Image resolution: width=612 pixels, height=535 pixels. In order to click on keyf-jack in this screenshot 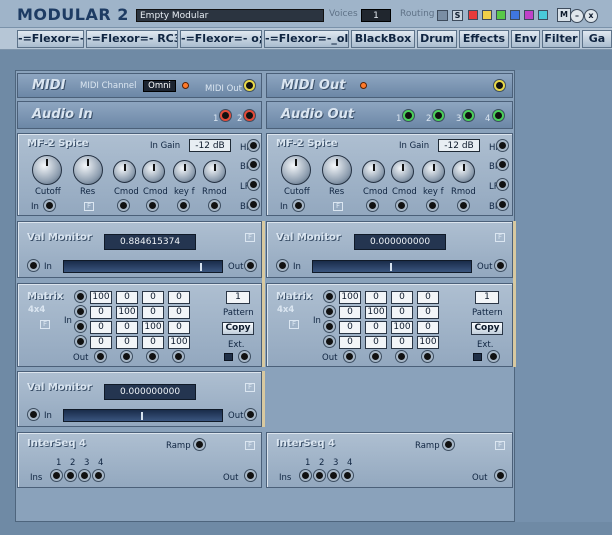, I will do `click(432, 205)`.